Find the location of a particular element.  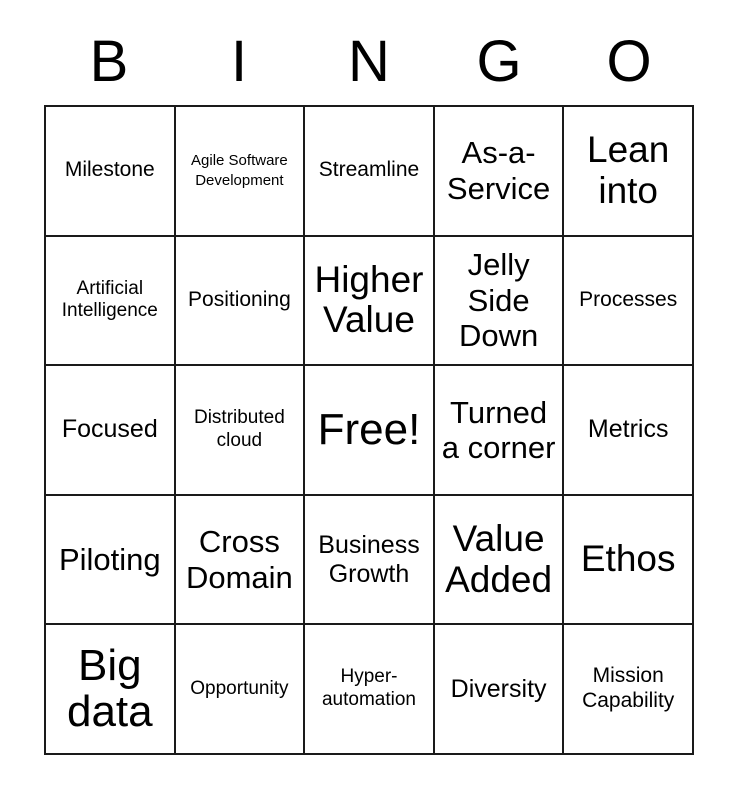

bingo-cell: Value Added is located at coordinates (499, 560).